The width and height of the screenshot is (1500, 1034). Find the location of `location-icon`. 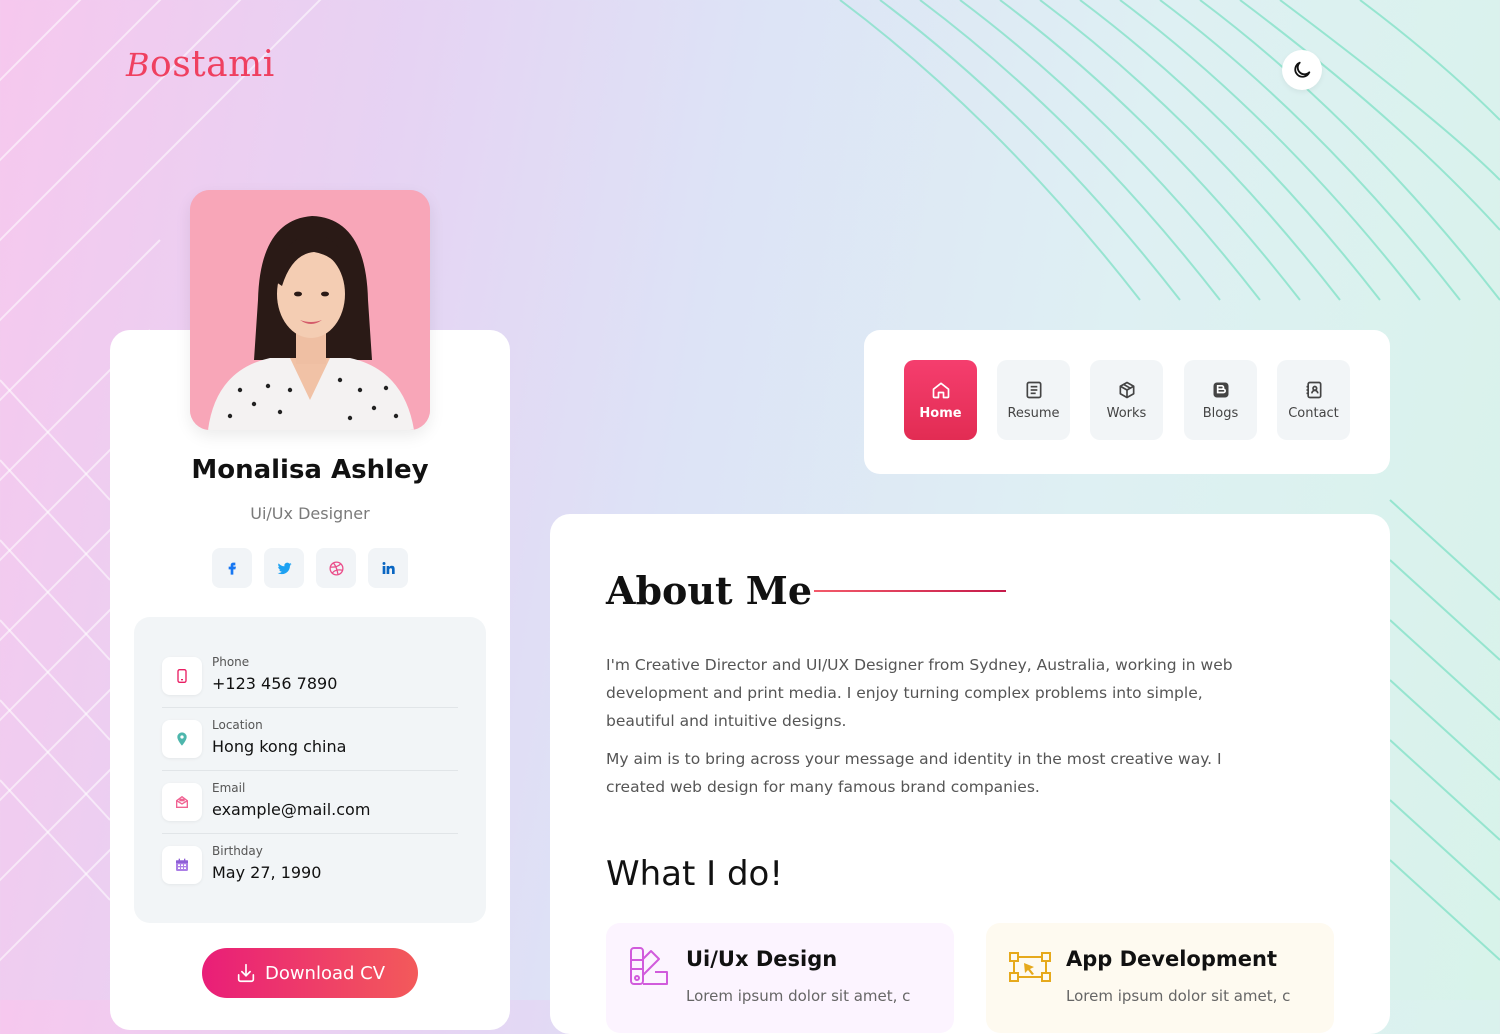

location-icon is located at coordinates (182, 739).